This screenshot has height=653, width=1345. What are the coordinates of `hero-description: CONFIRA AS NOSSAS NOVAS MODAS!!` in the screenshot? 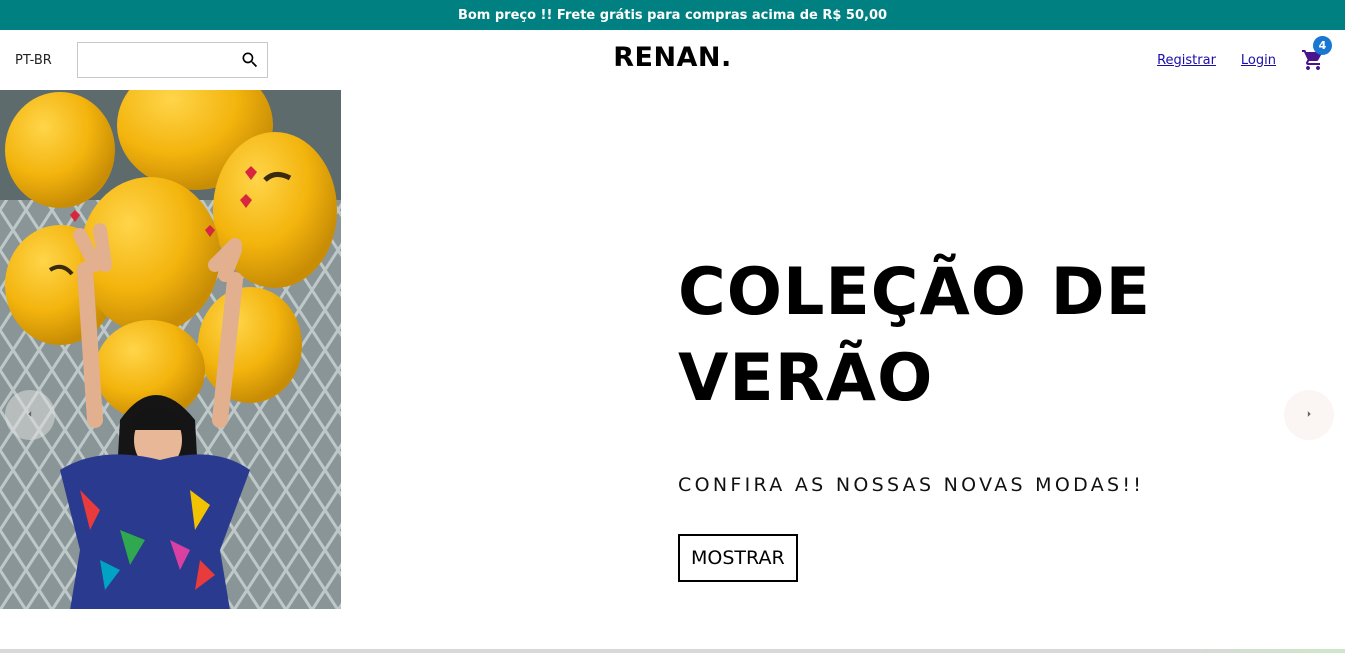 It's located at (911, 485).